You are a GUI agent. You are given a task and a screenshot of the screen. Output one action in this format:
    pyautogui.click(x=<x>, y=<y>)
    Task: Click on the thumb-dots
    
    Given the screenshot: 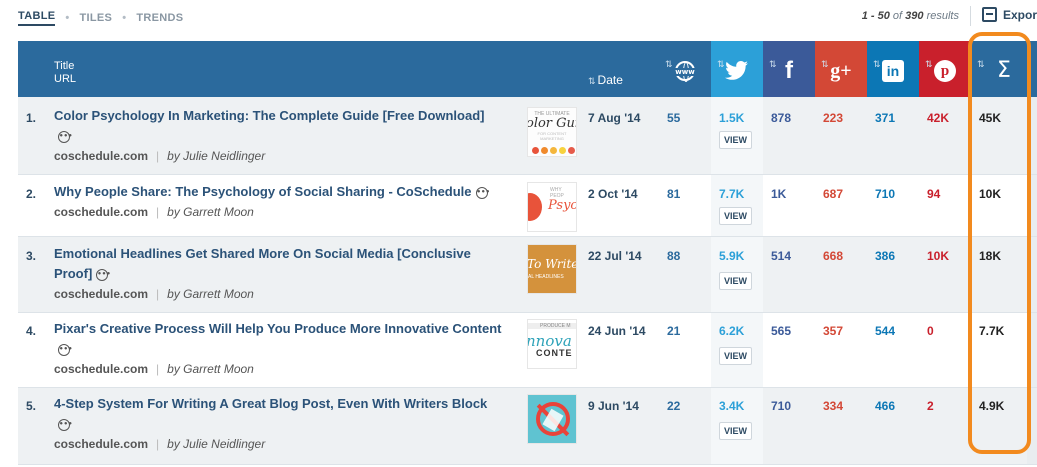 What is the action you would take?
    pyautogui.click(x=554, y=150)
    